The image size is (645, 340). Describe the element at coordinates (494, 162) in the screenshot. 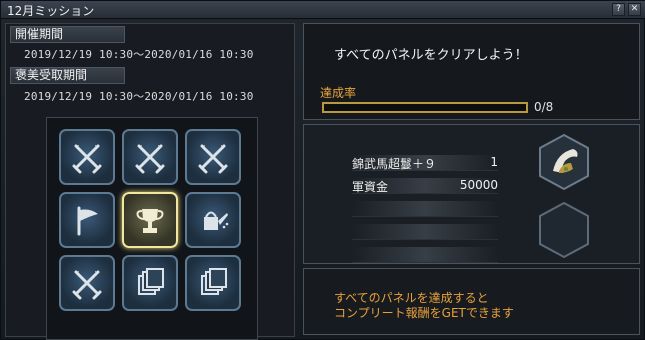

I see `reward-qty: 1` at that location.